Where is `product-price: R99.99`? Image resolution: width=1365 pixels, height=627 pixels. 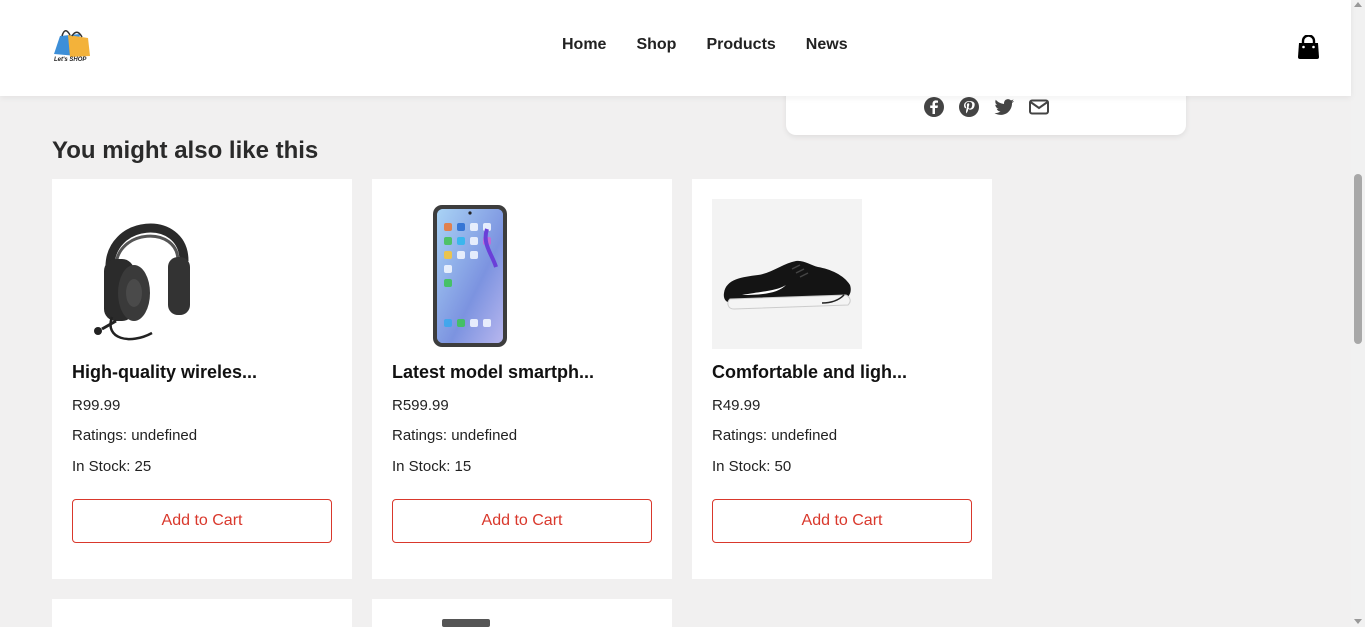
product-price: R99.99 is located at coordinates (96, 405).